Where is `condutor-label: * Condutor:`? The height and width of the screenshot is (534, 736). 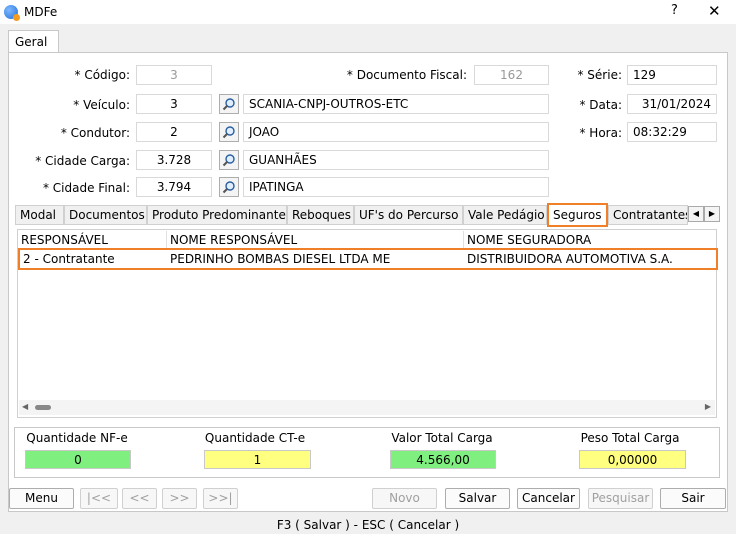 condutor-label: * Condutor: is located at coordinates (95, 133).